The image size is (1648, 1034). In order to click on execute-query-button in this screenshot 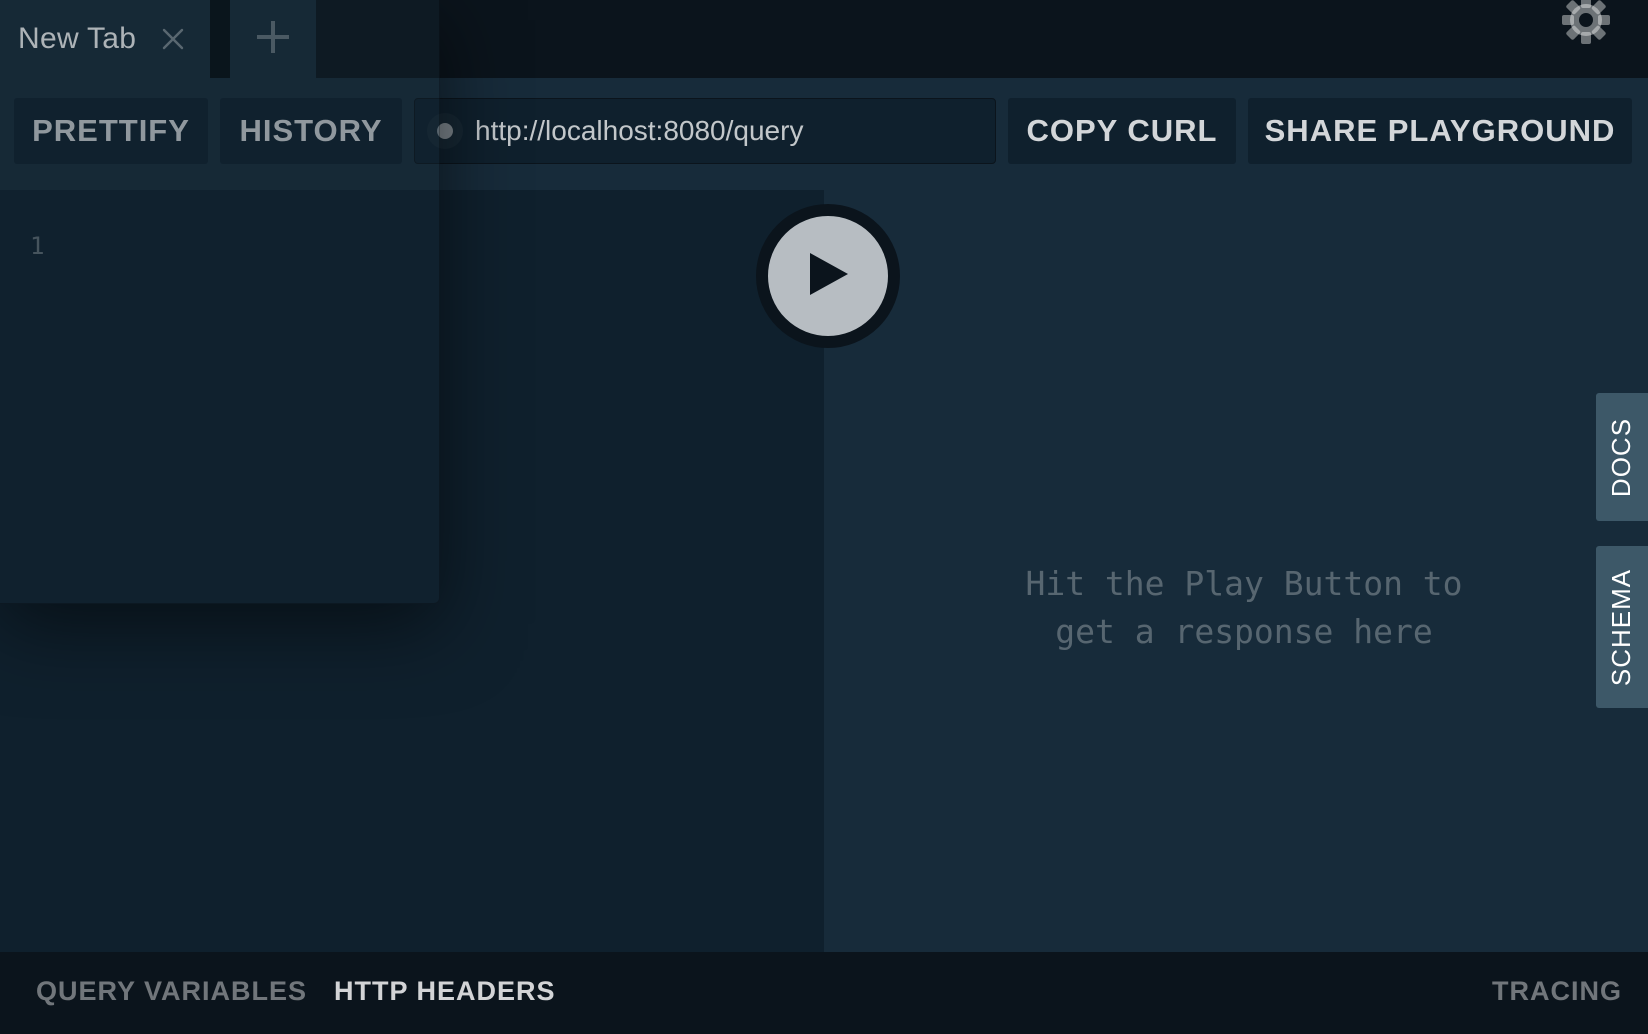, I will do `click(828, 276)`.